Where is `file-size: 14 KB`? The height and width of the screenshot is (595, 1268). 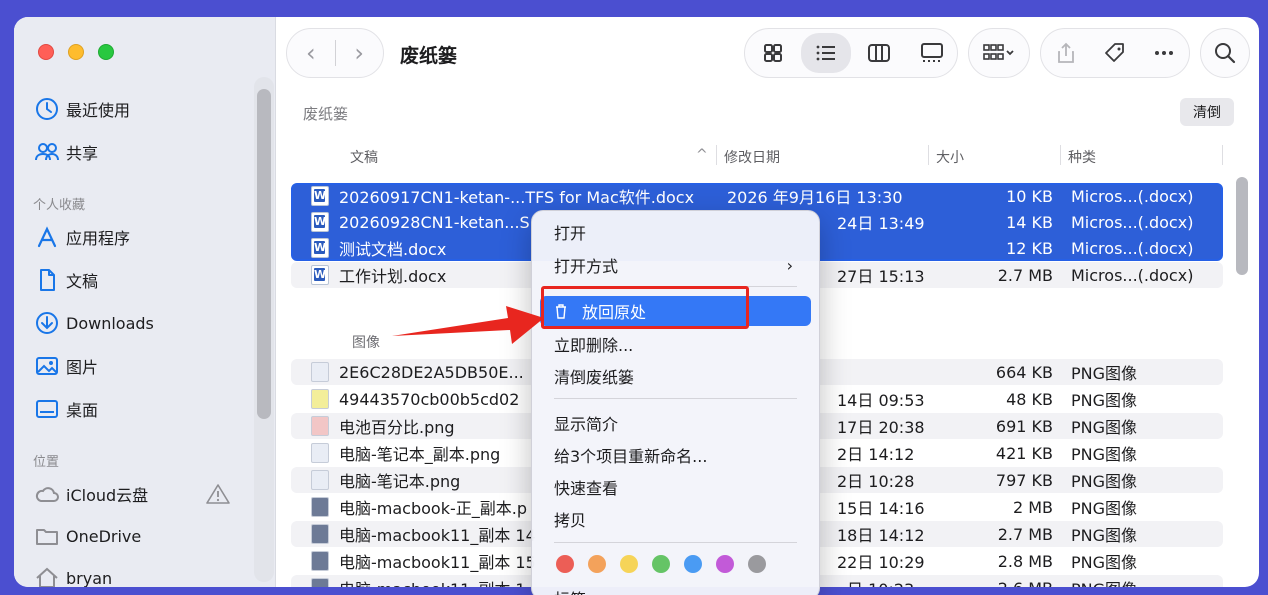 file-size: 14 KB is located at coordinates (1029, 222).